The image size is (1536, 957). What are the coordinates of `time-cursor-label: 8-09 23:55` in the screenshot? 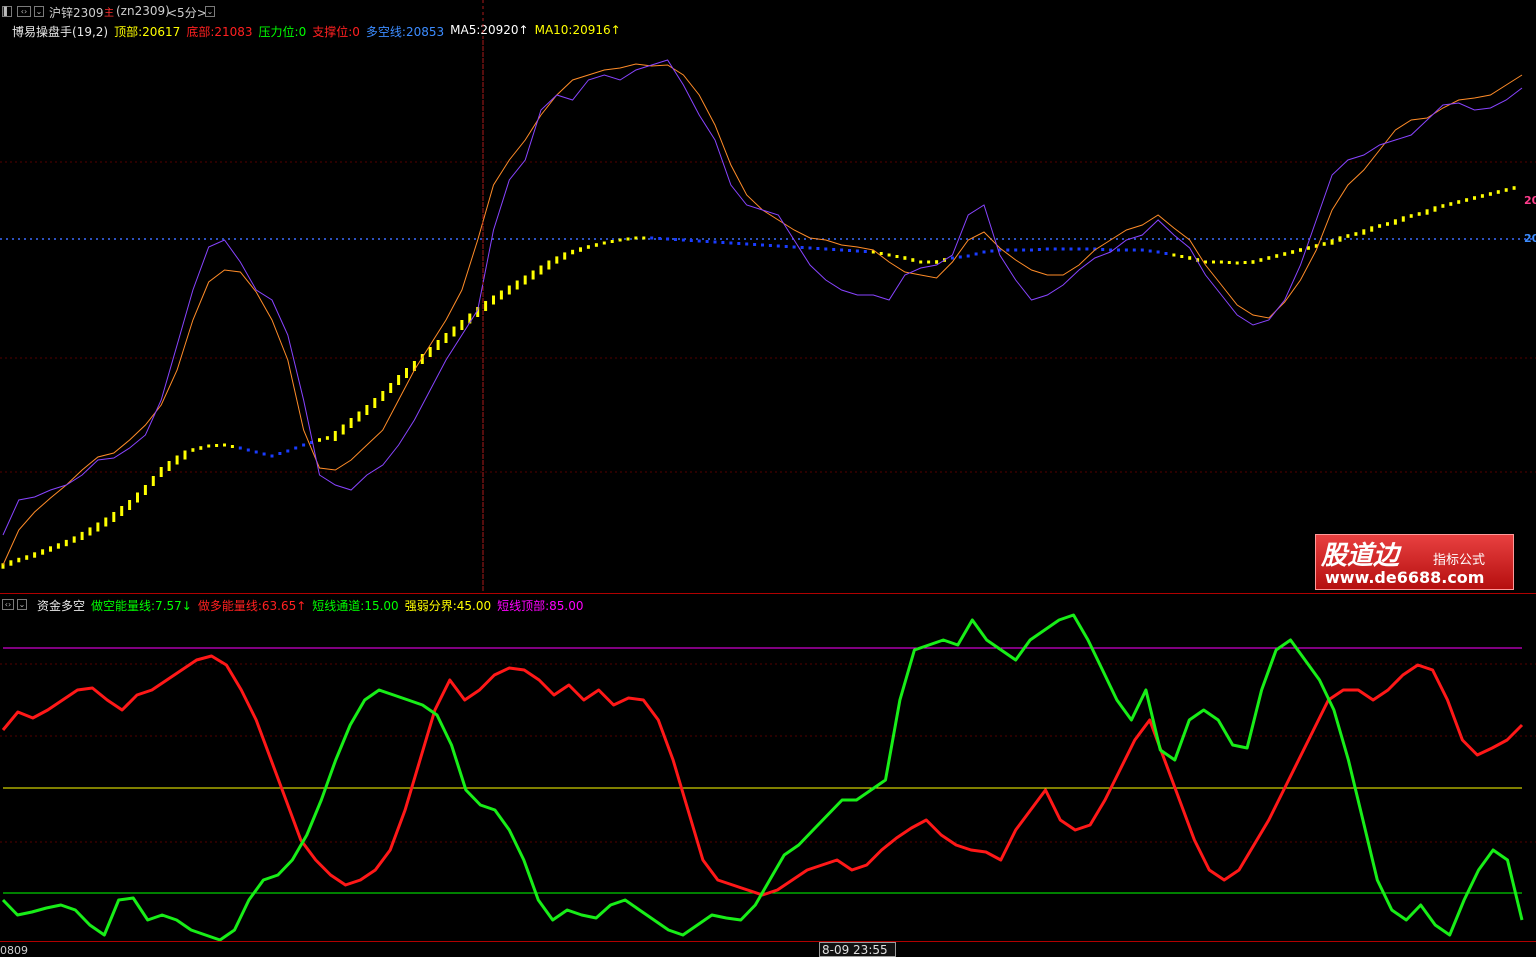 It's located at (855, 950).